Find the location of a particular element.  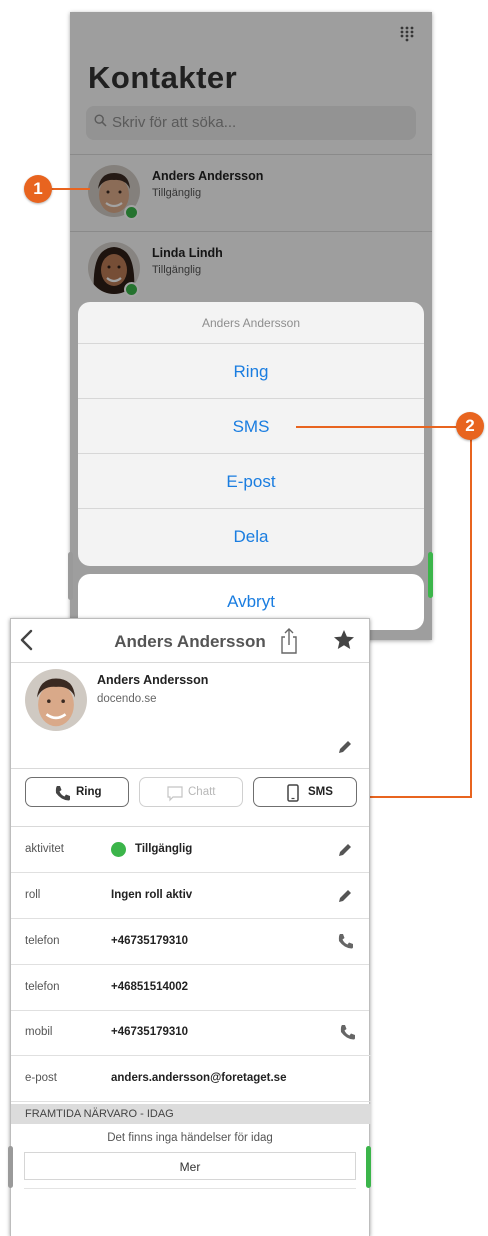

contact-actions: Ring Chatt SMS is located at coordinates (190, 798).